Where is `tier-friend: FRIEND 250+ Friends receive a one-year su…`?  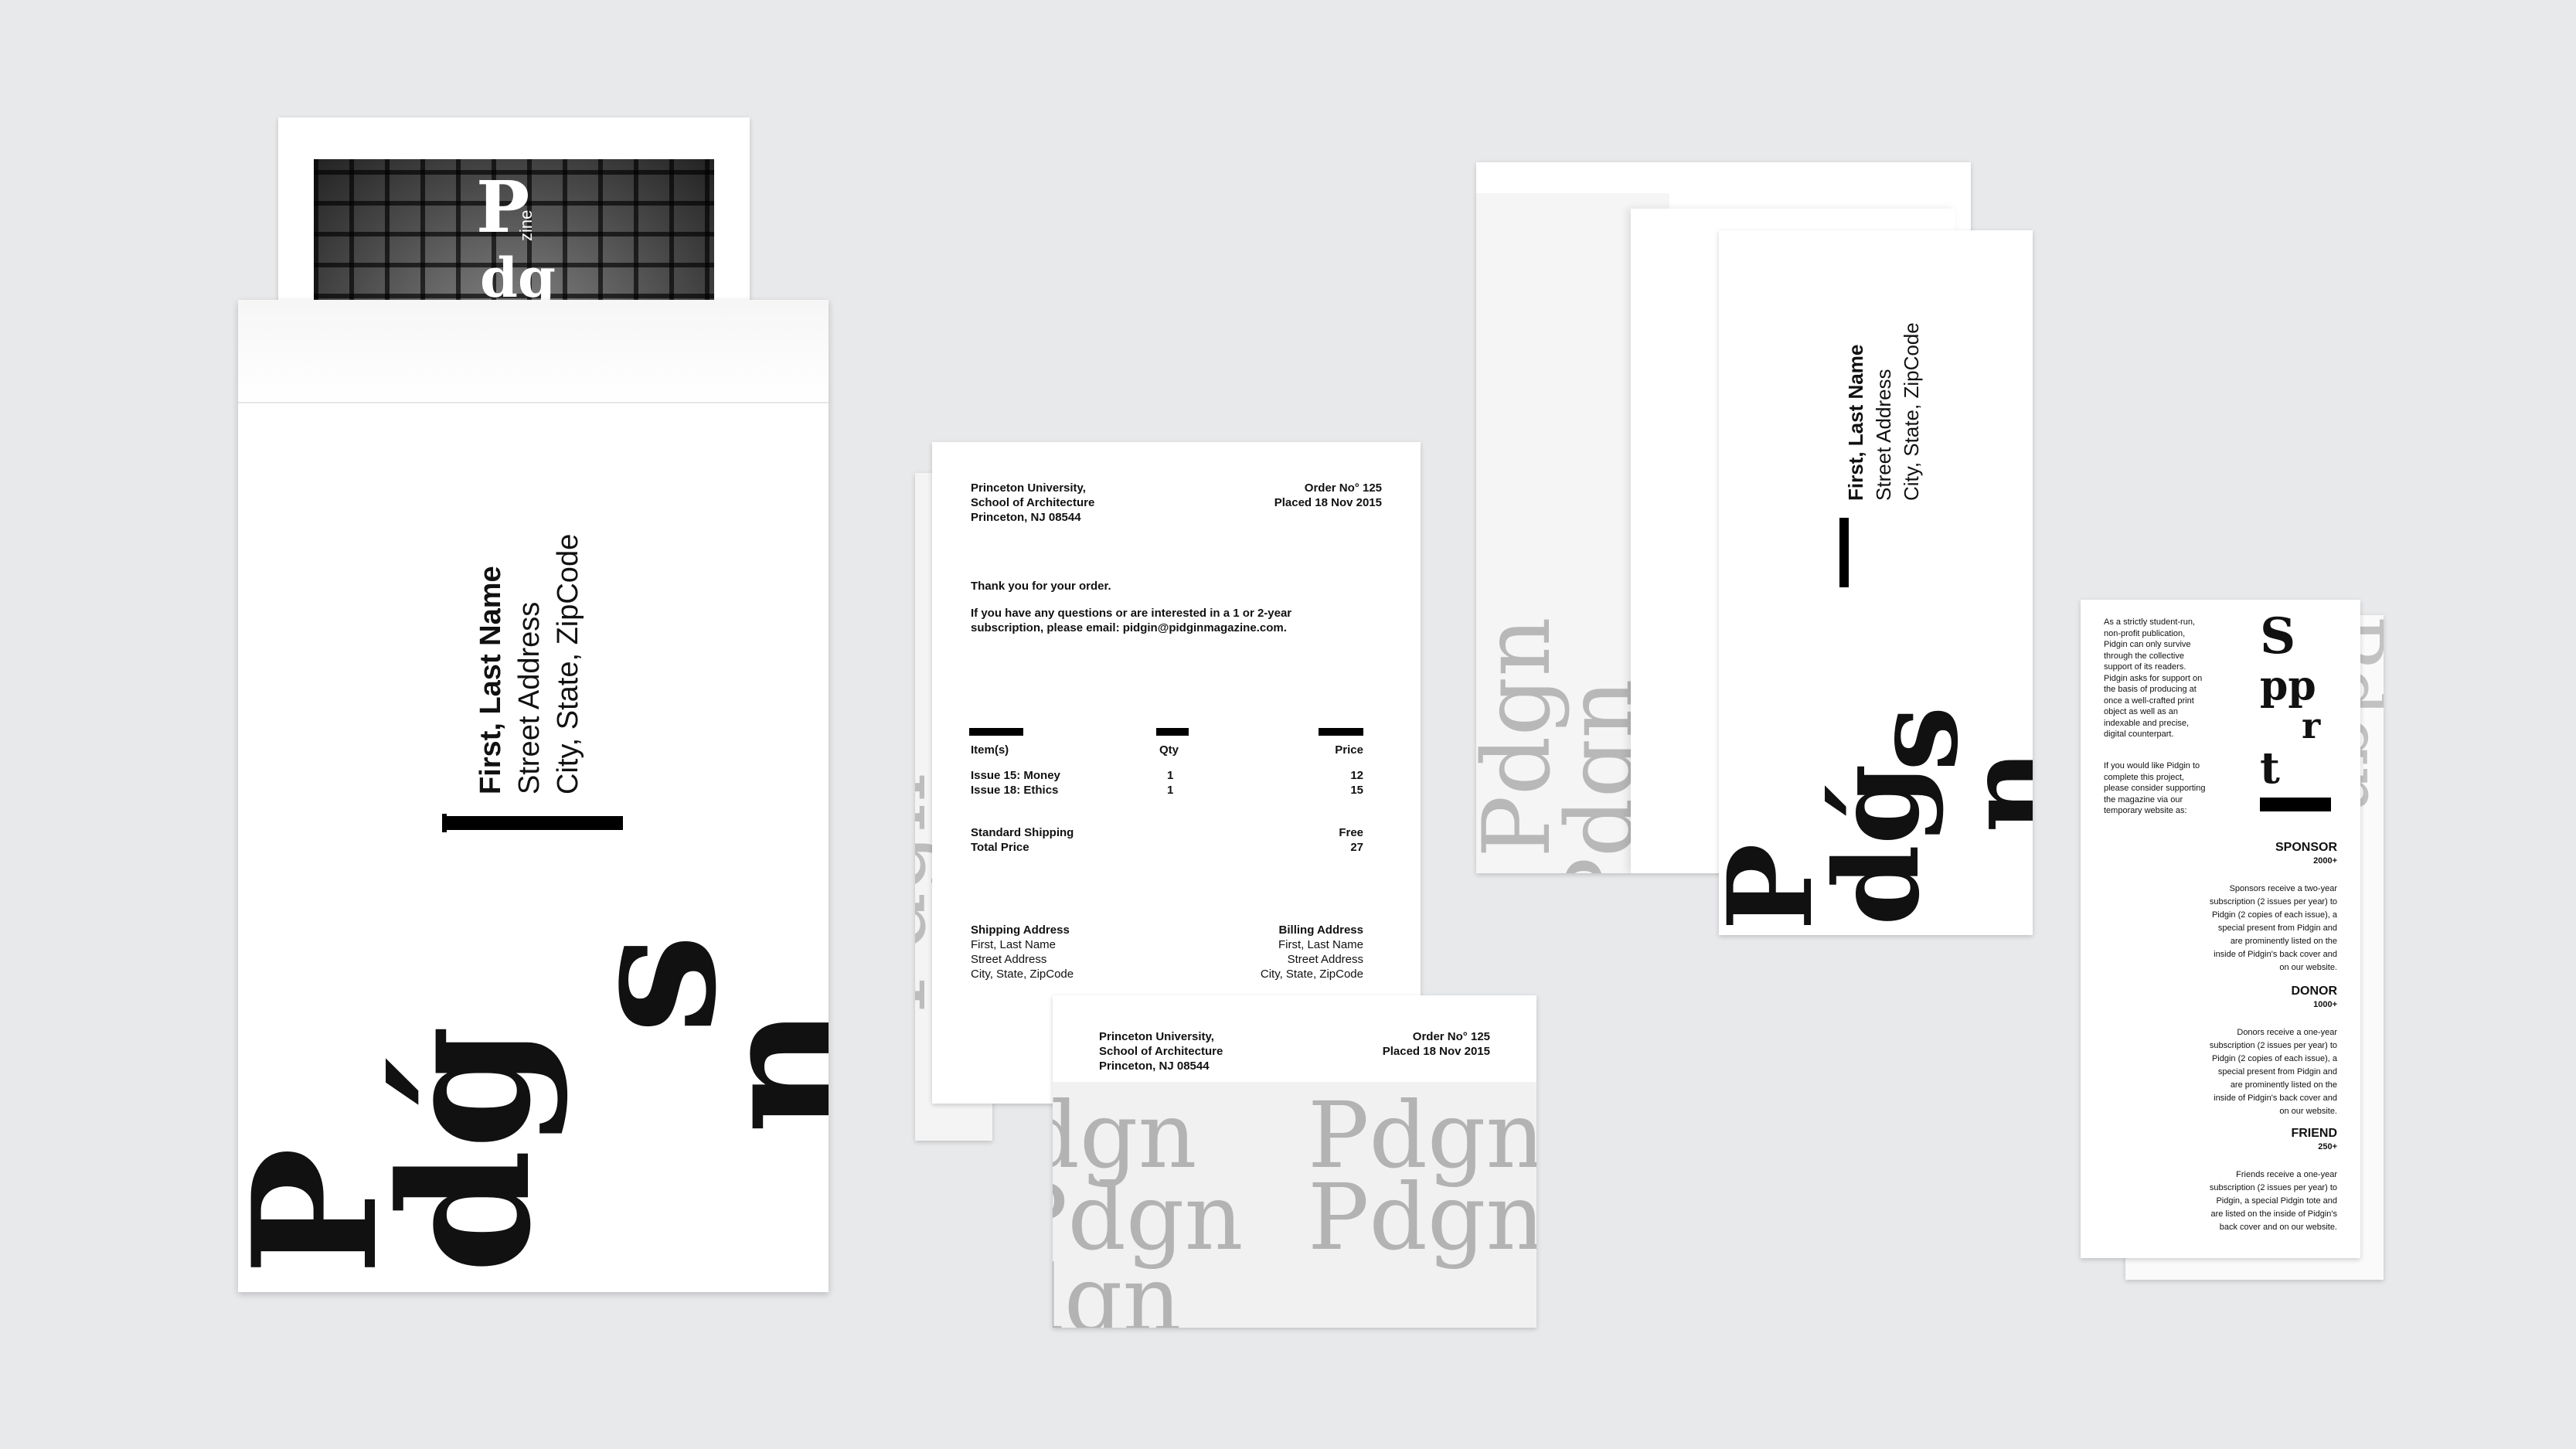 tier-friend: FRIEND 250+ Friends receive a one-year su… is located at coordinates (2273, 1179).